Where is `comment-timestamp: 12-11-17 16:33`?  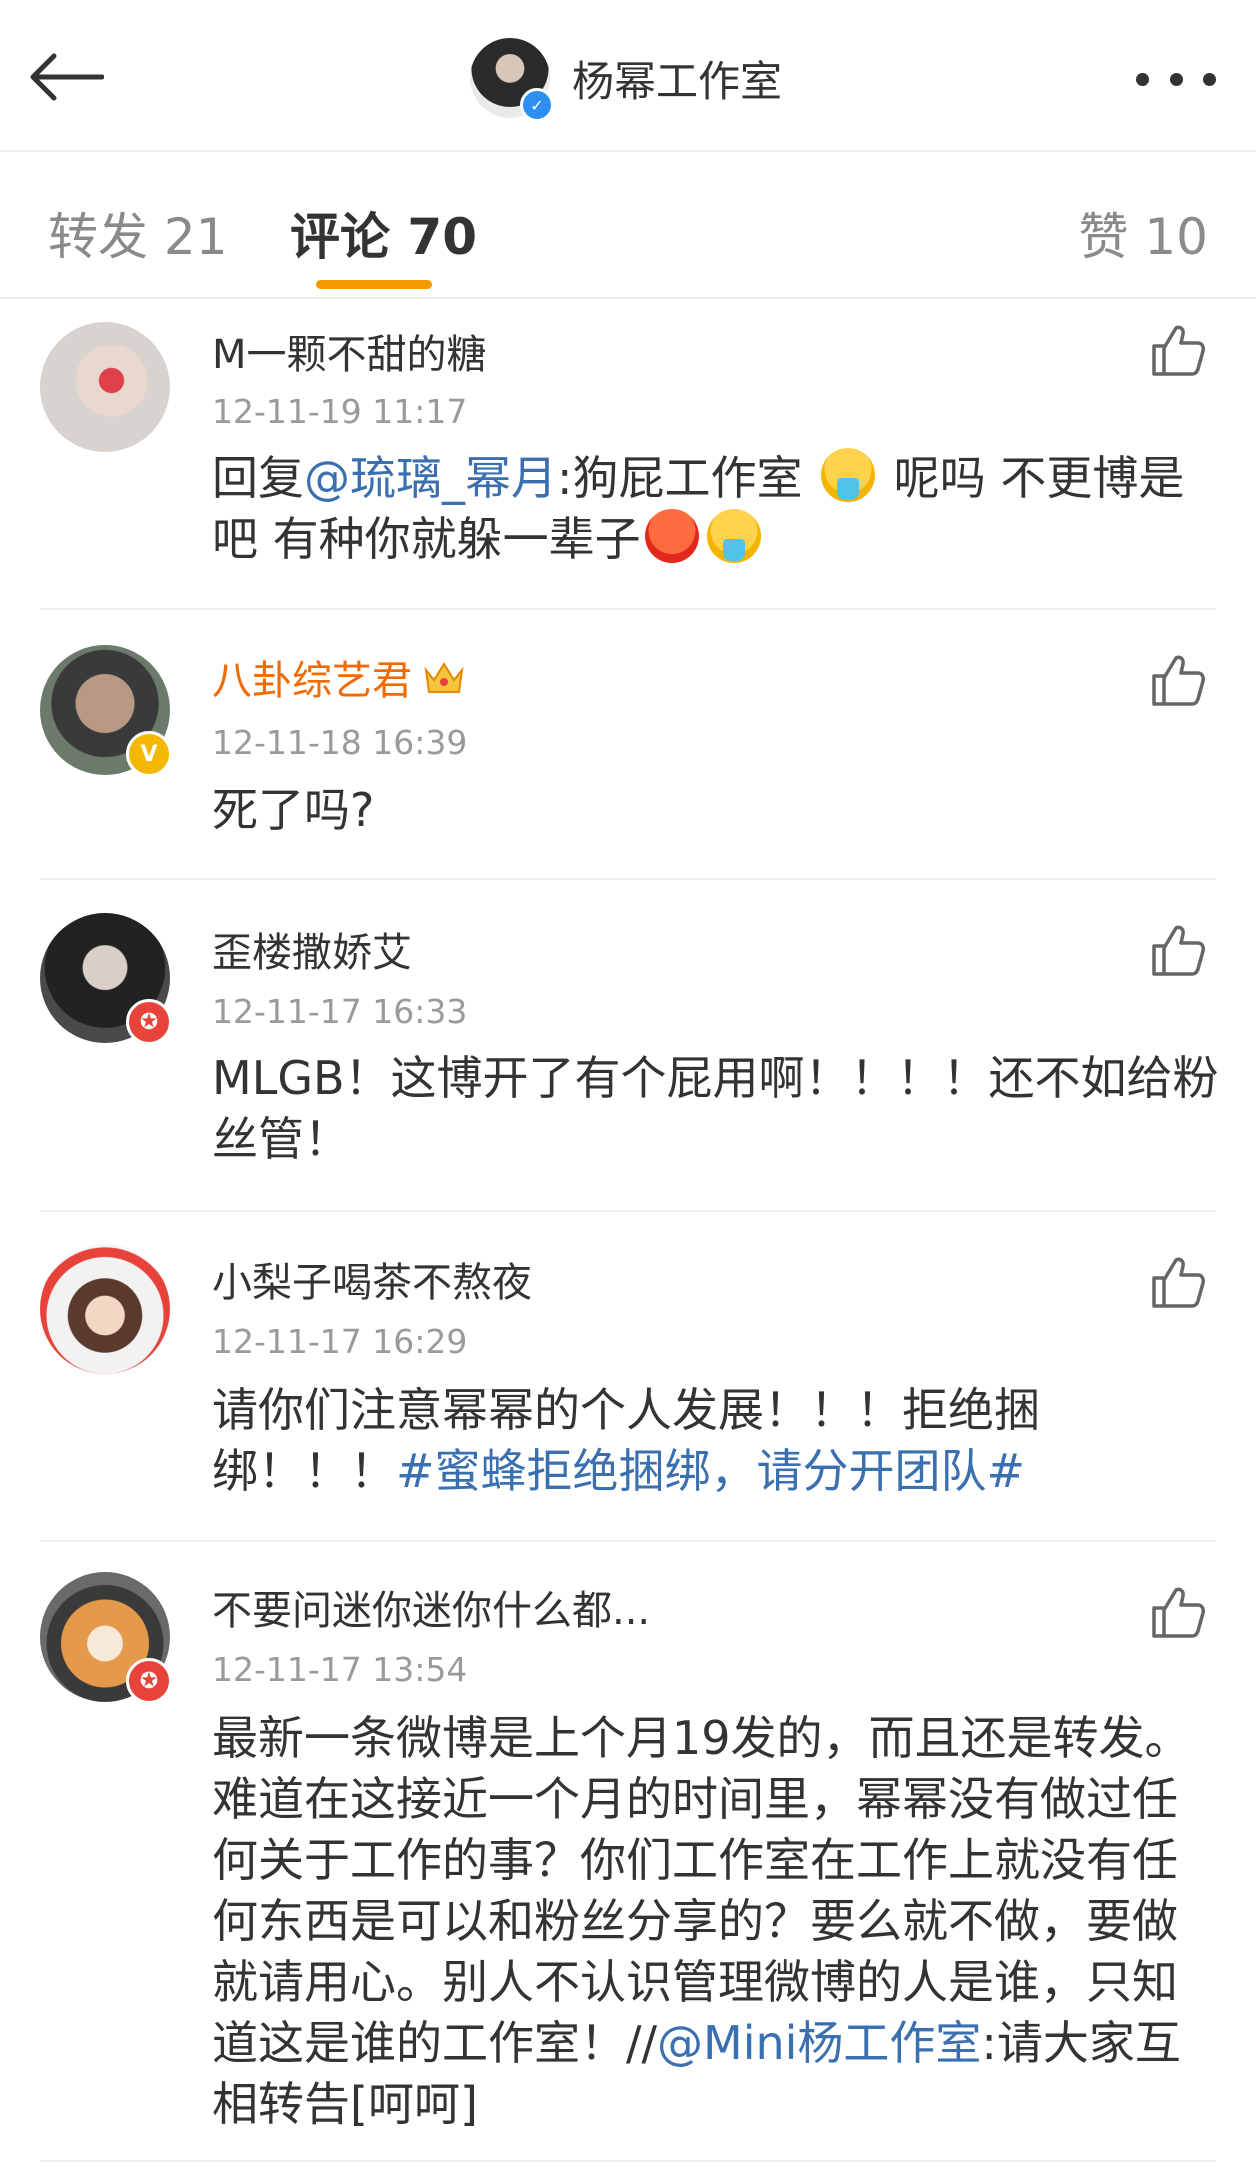
comment-timestamp: 12-11-17 16:33 is located at coordinates (340, 1011).